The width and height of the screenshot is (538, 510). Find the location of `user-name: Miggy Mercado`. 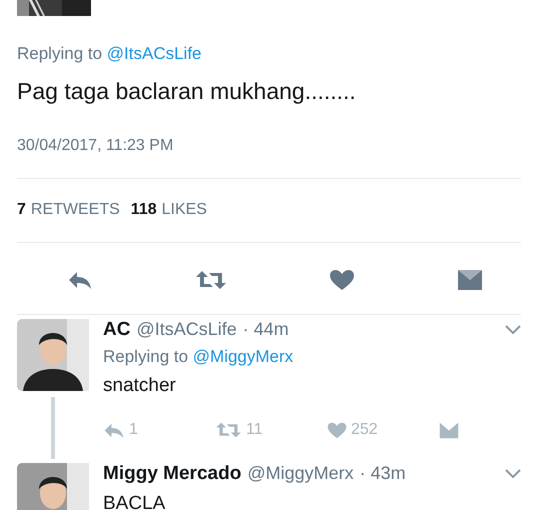

user-name: Miggy Mercado is located at coordinates (172, 474).